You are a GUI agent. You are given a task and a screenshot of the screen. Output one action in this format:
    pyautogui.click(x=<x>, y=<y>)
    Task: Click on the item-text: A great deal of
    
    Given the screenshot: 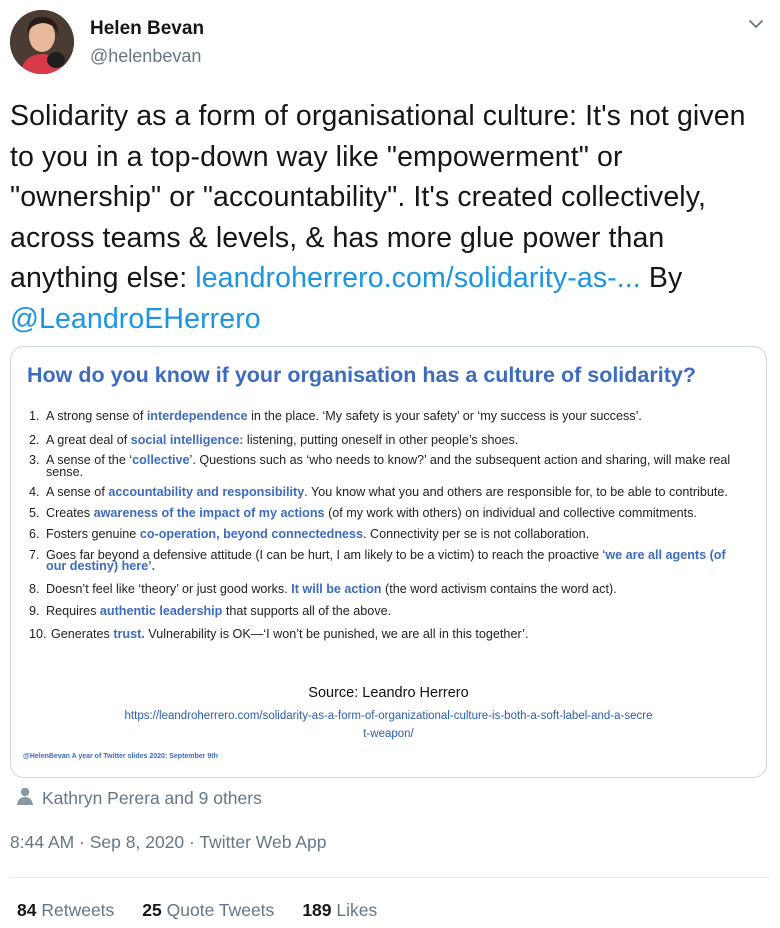 What is the action you would take?
    pyautogui.click(x=88, y=439)
    